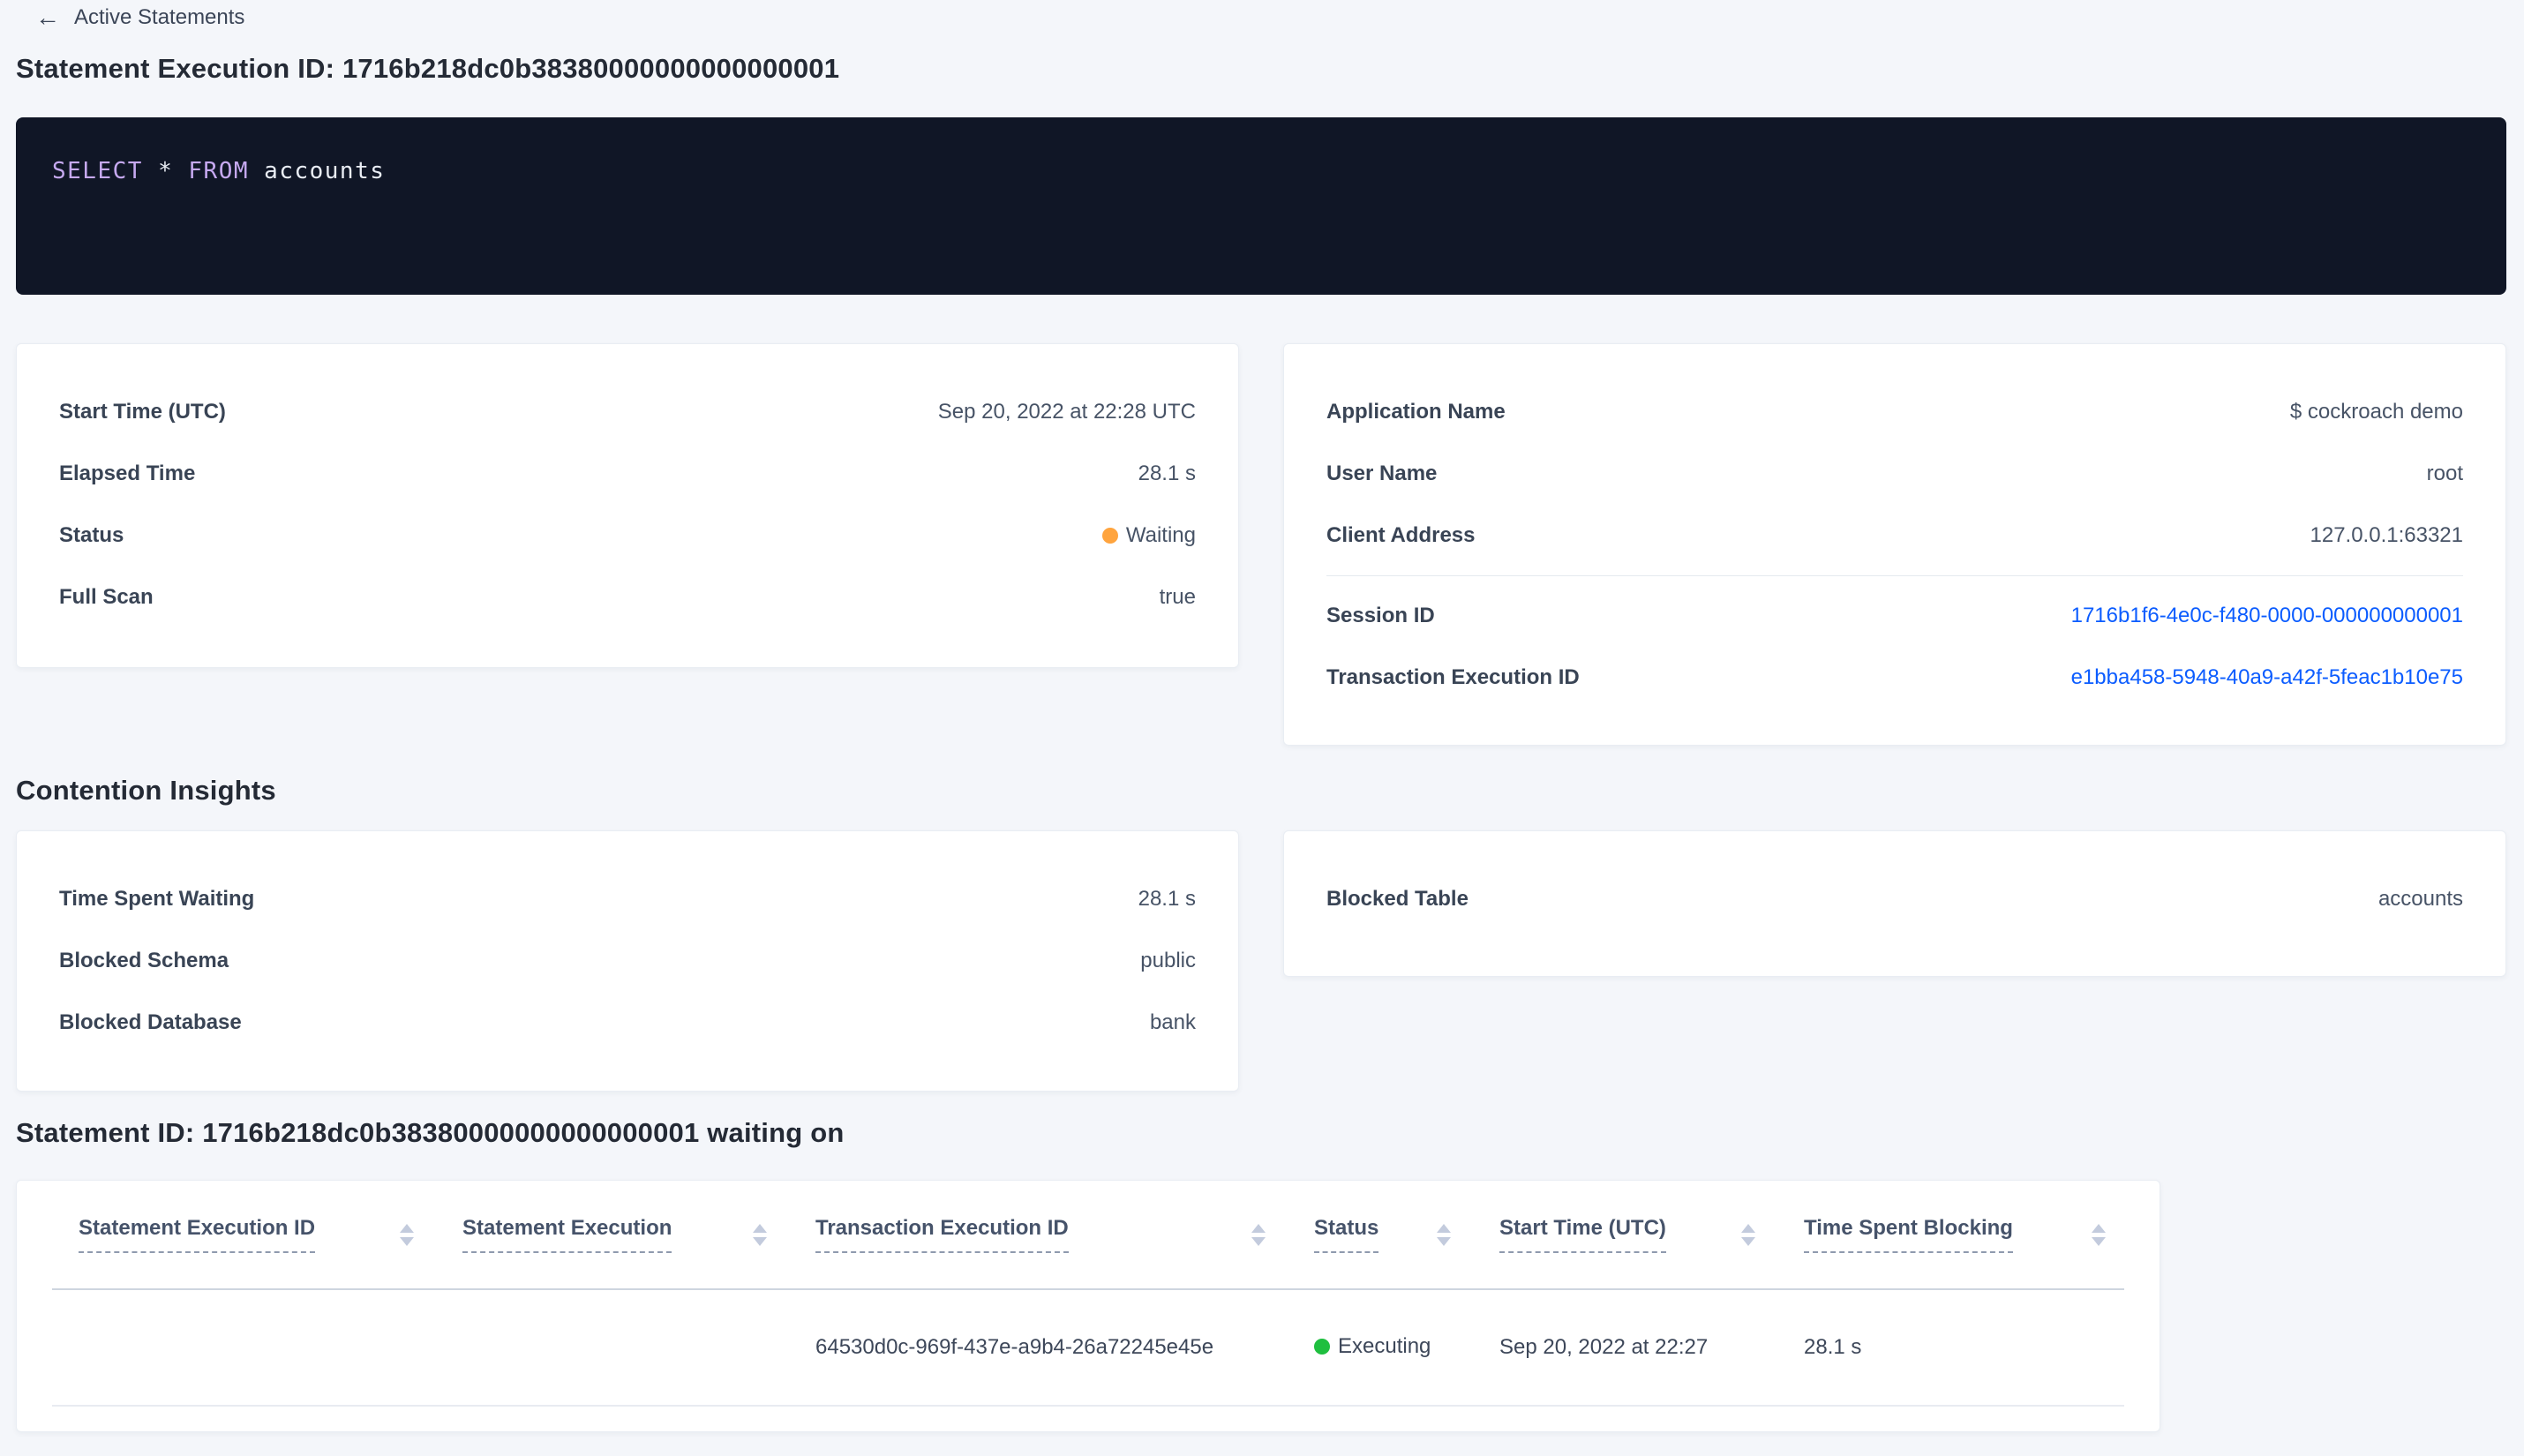 Image resolution: width=2524 pixels, height=1456 pixels. I want to click on detail-label: Full Scan, so click(106, 597).